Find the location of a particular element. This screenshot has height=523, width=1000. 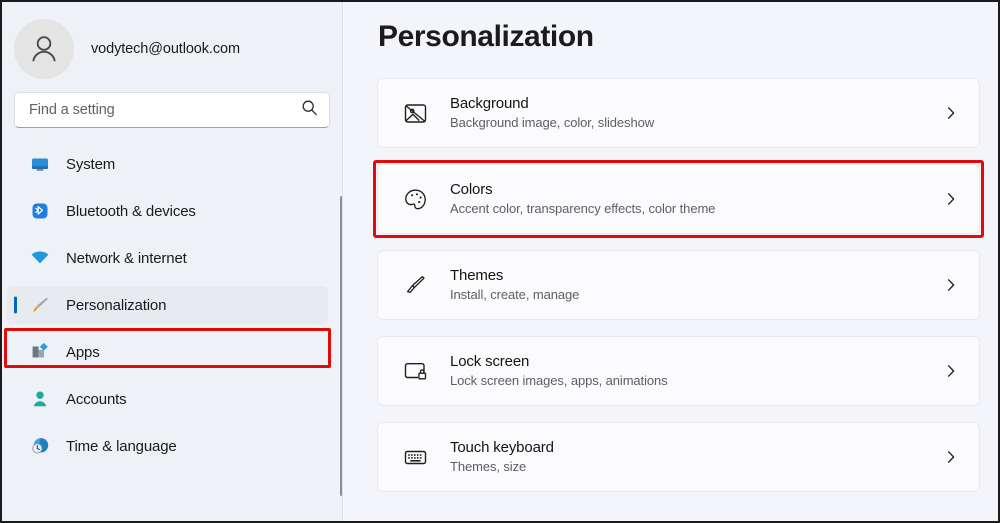

settings-card-themes: Themes Install, create, manage is located at coordinates (678, 285).